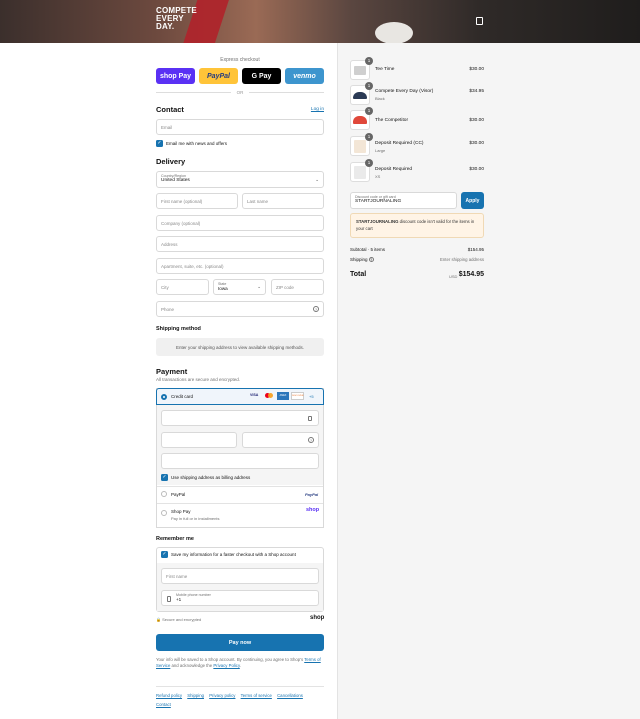 The width and height of the screenshot is (640, 719). I want to click on product-variant: Large, so click(380, 150).